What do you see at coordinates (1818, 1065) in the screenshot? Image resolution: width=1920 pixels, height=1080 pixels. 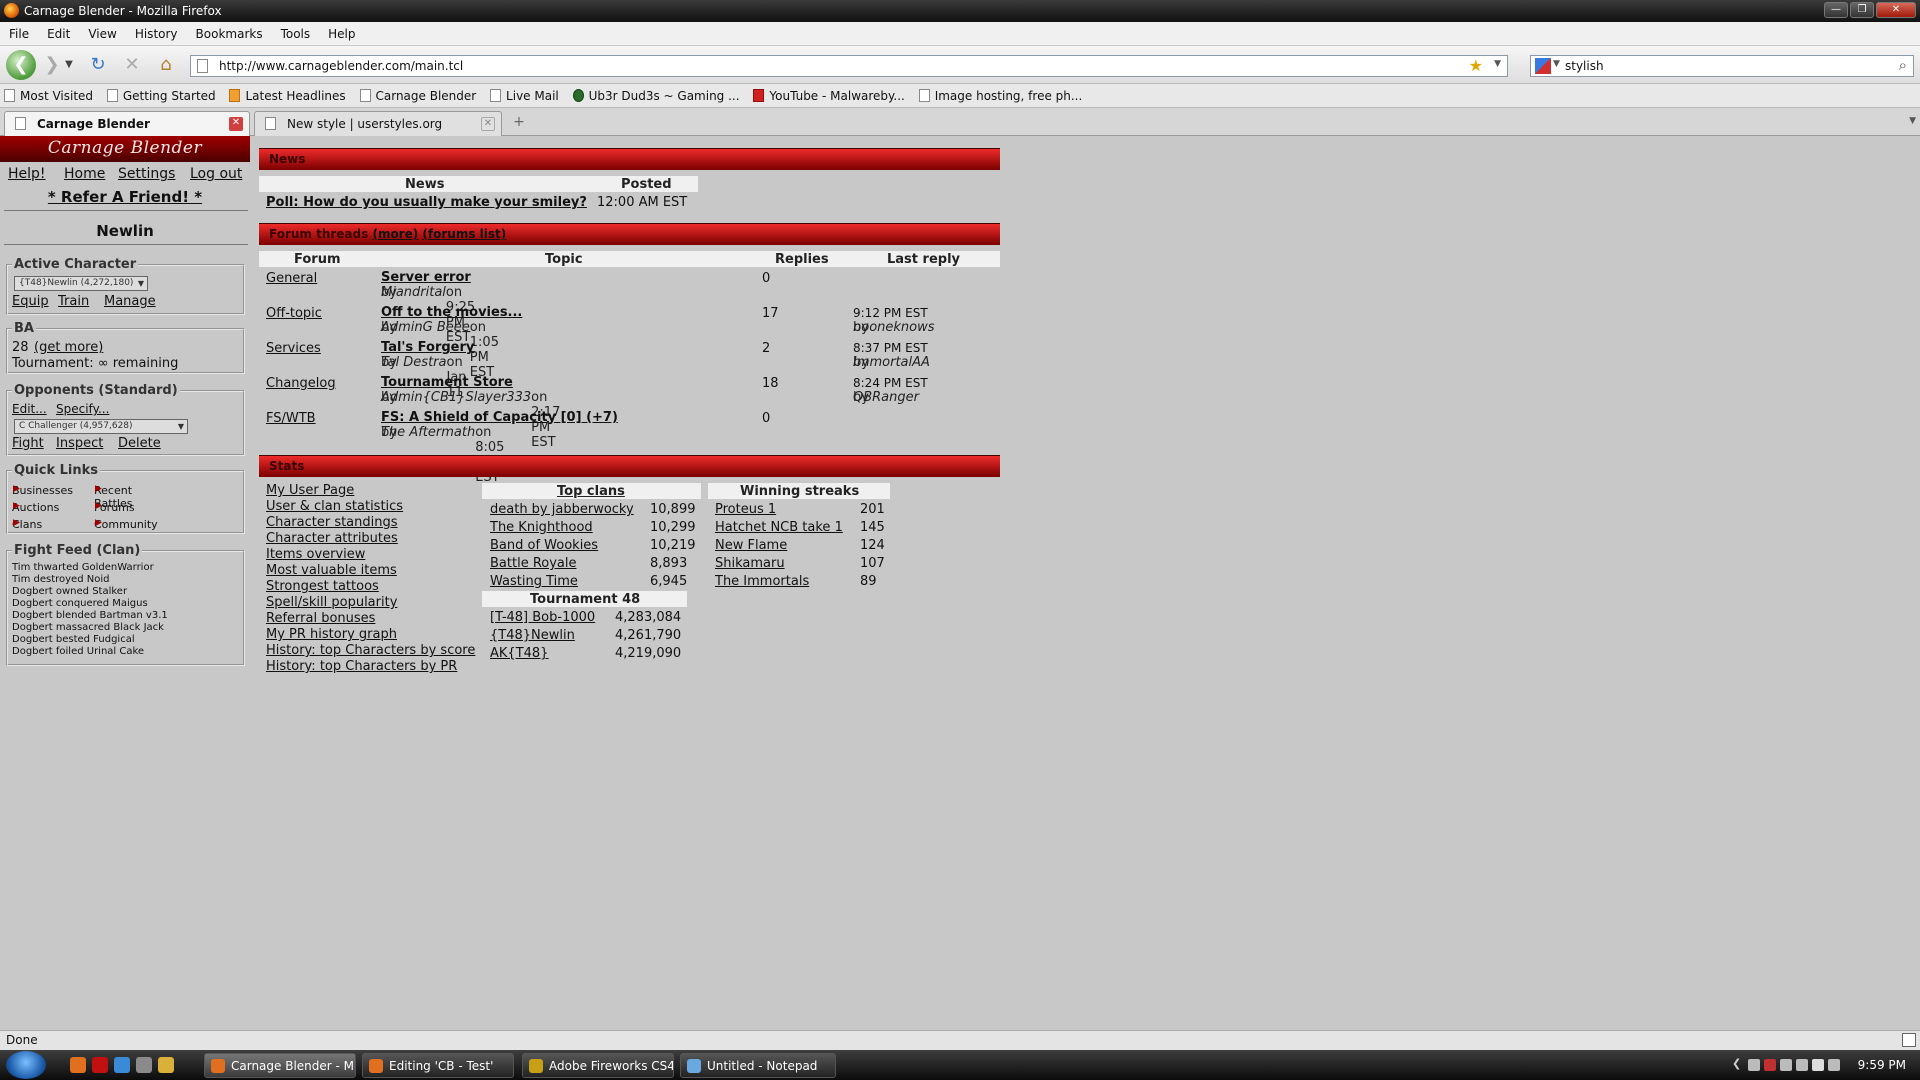 I see `tray-keyboard-icon` at bounding box center [1818, 1065].